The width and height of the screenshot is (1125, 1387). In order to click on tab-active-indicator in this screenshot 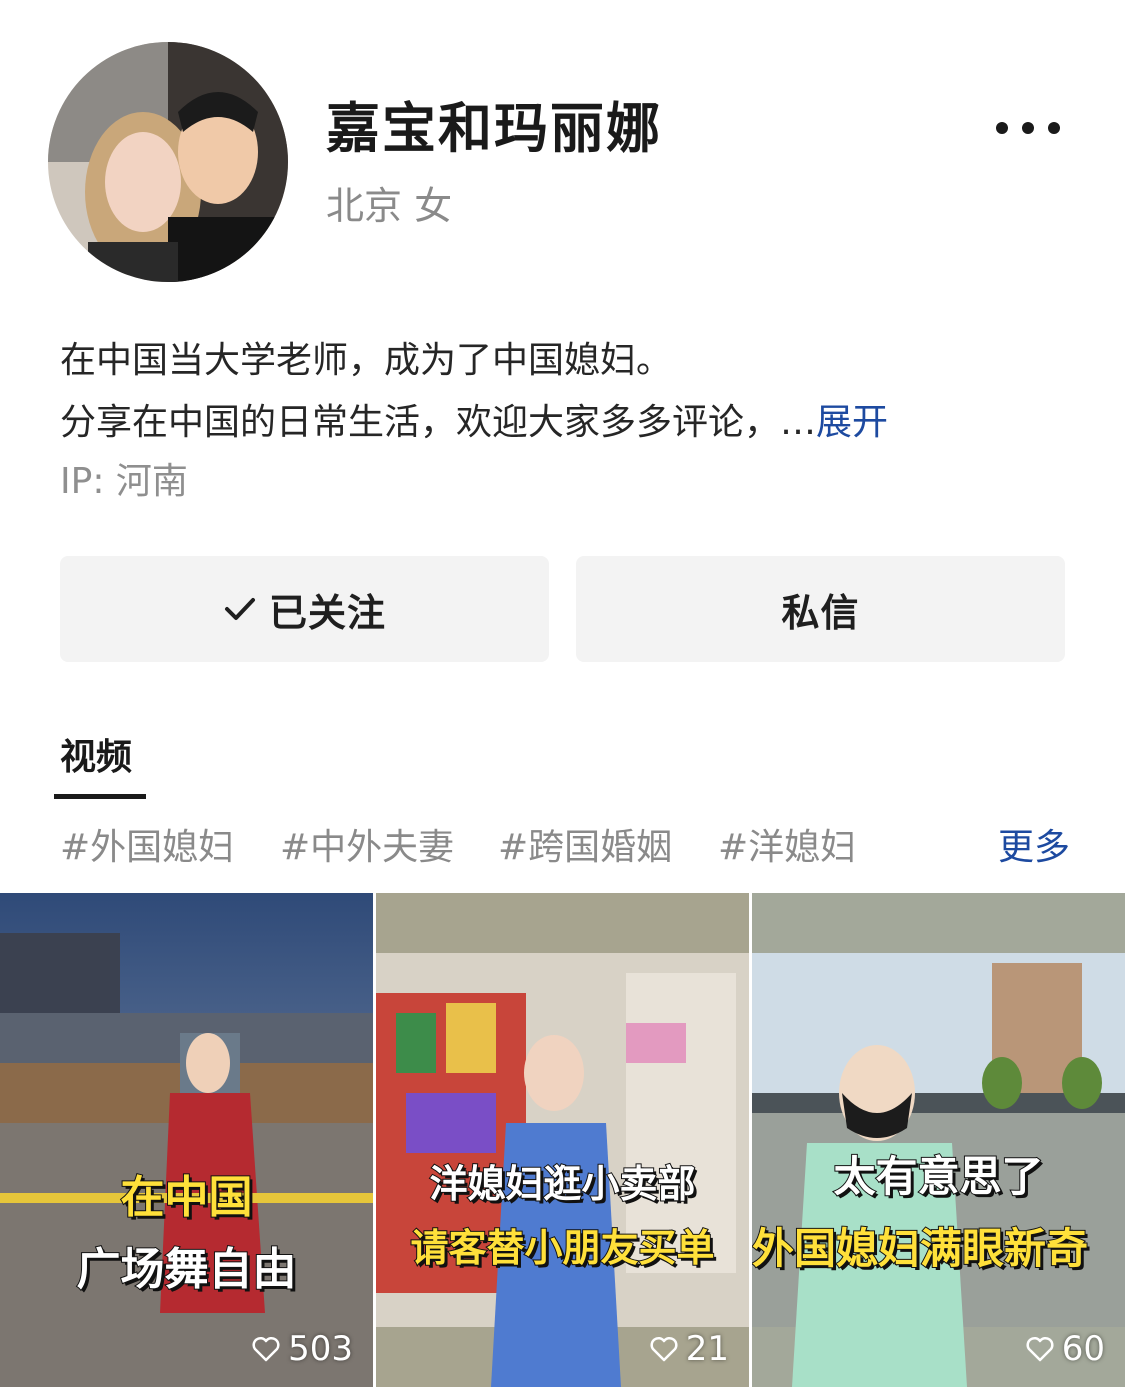, I will do `click(100, 796)`.